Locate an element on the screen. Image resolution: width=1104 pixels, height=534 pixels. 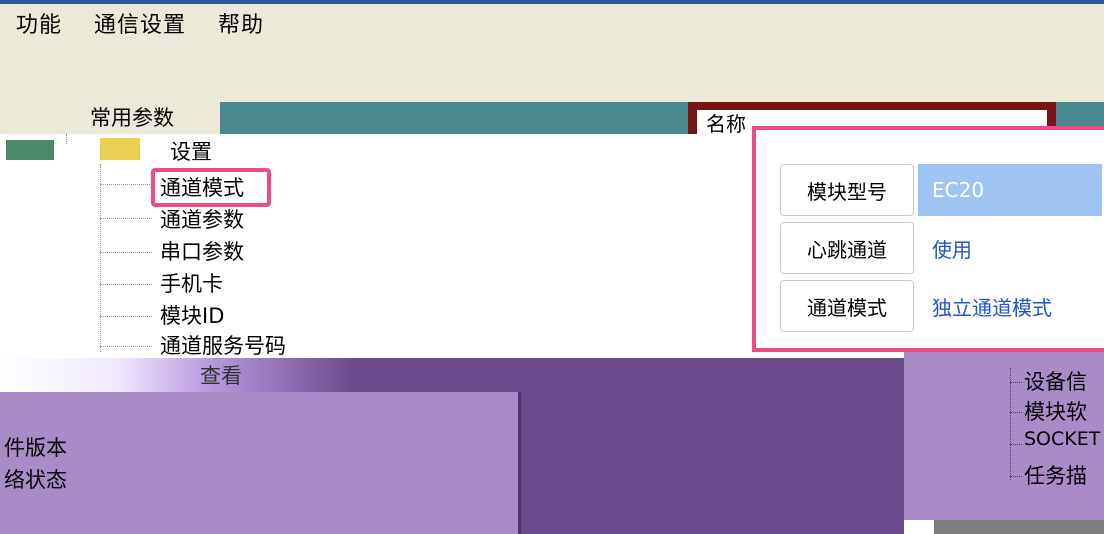
property-grid: 模块型号 EC20 心跳通道 使用 通道模式 独立通道模式 is located at coordinates (928, 239).